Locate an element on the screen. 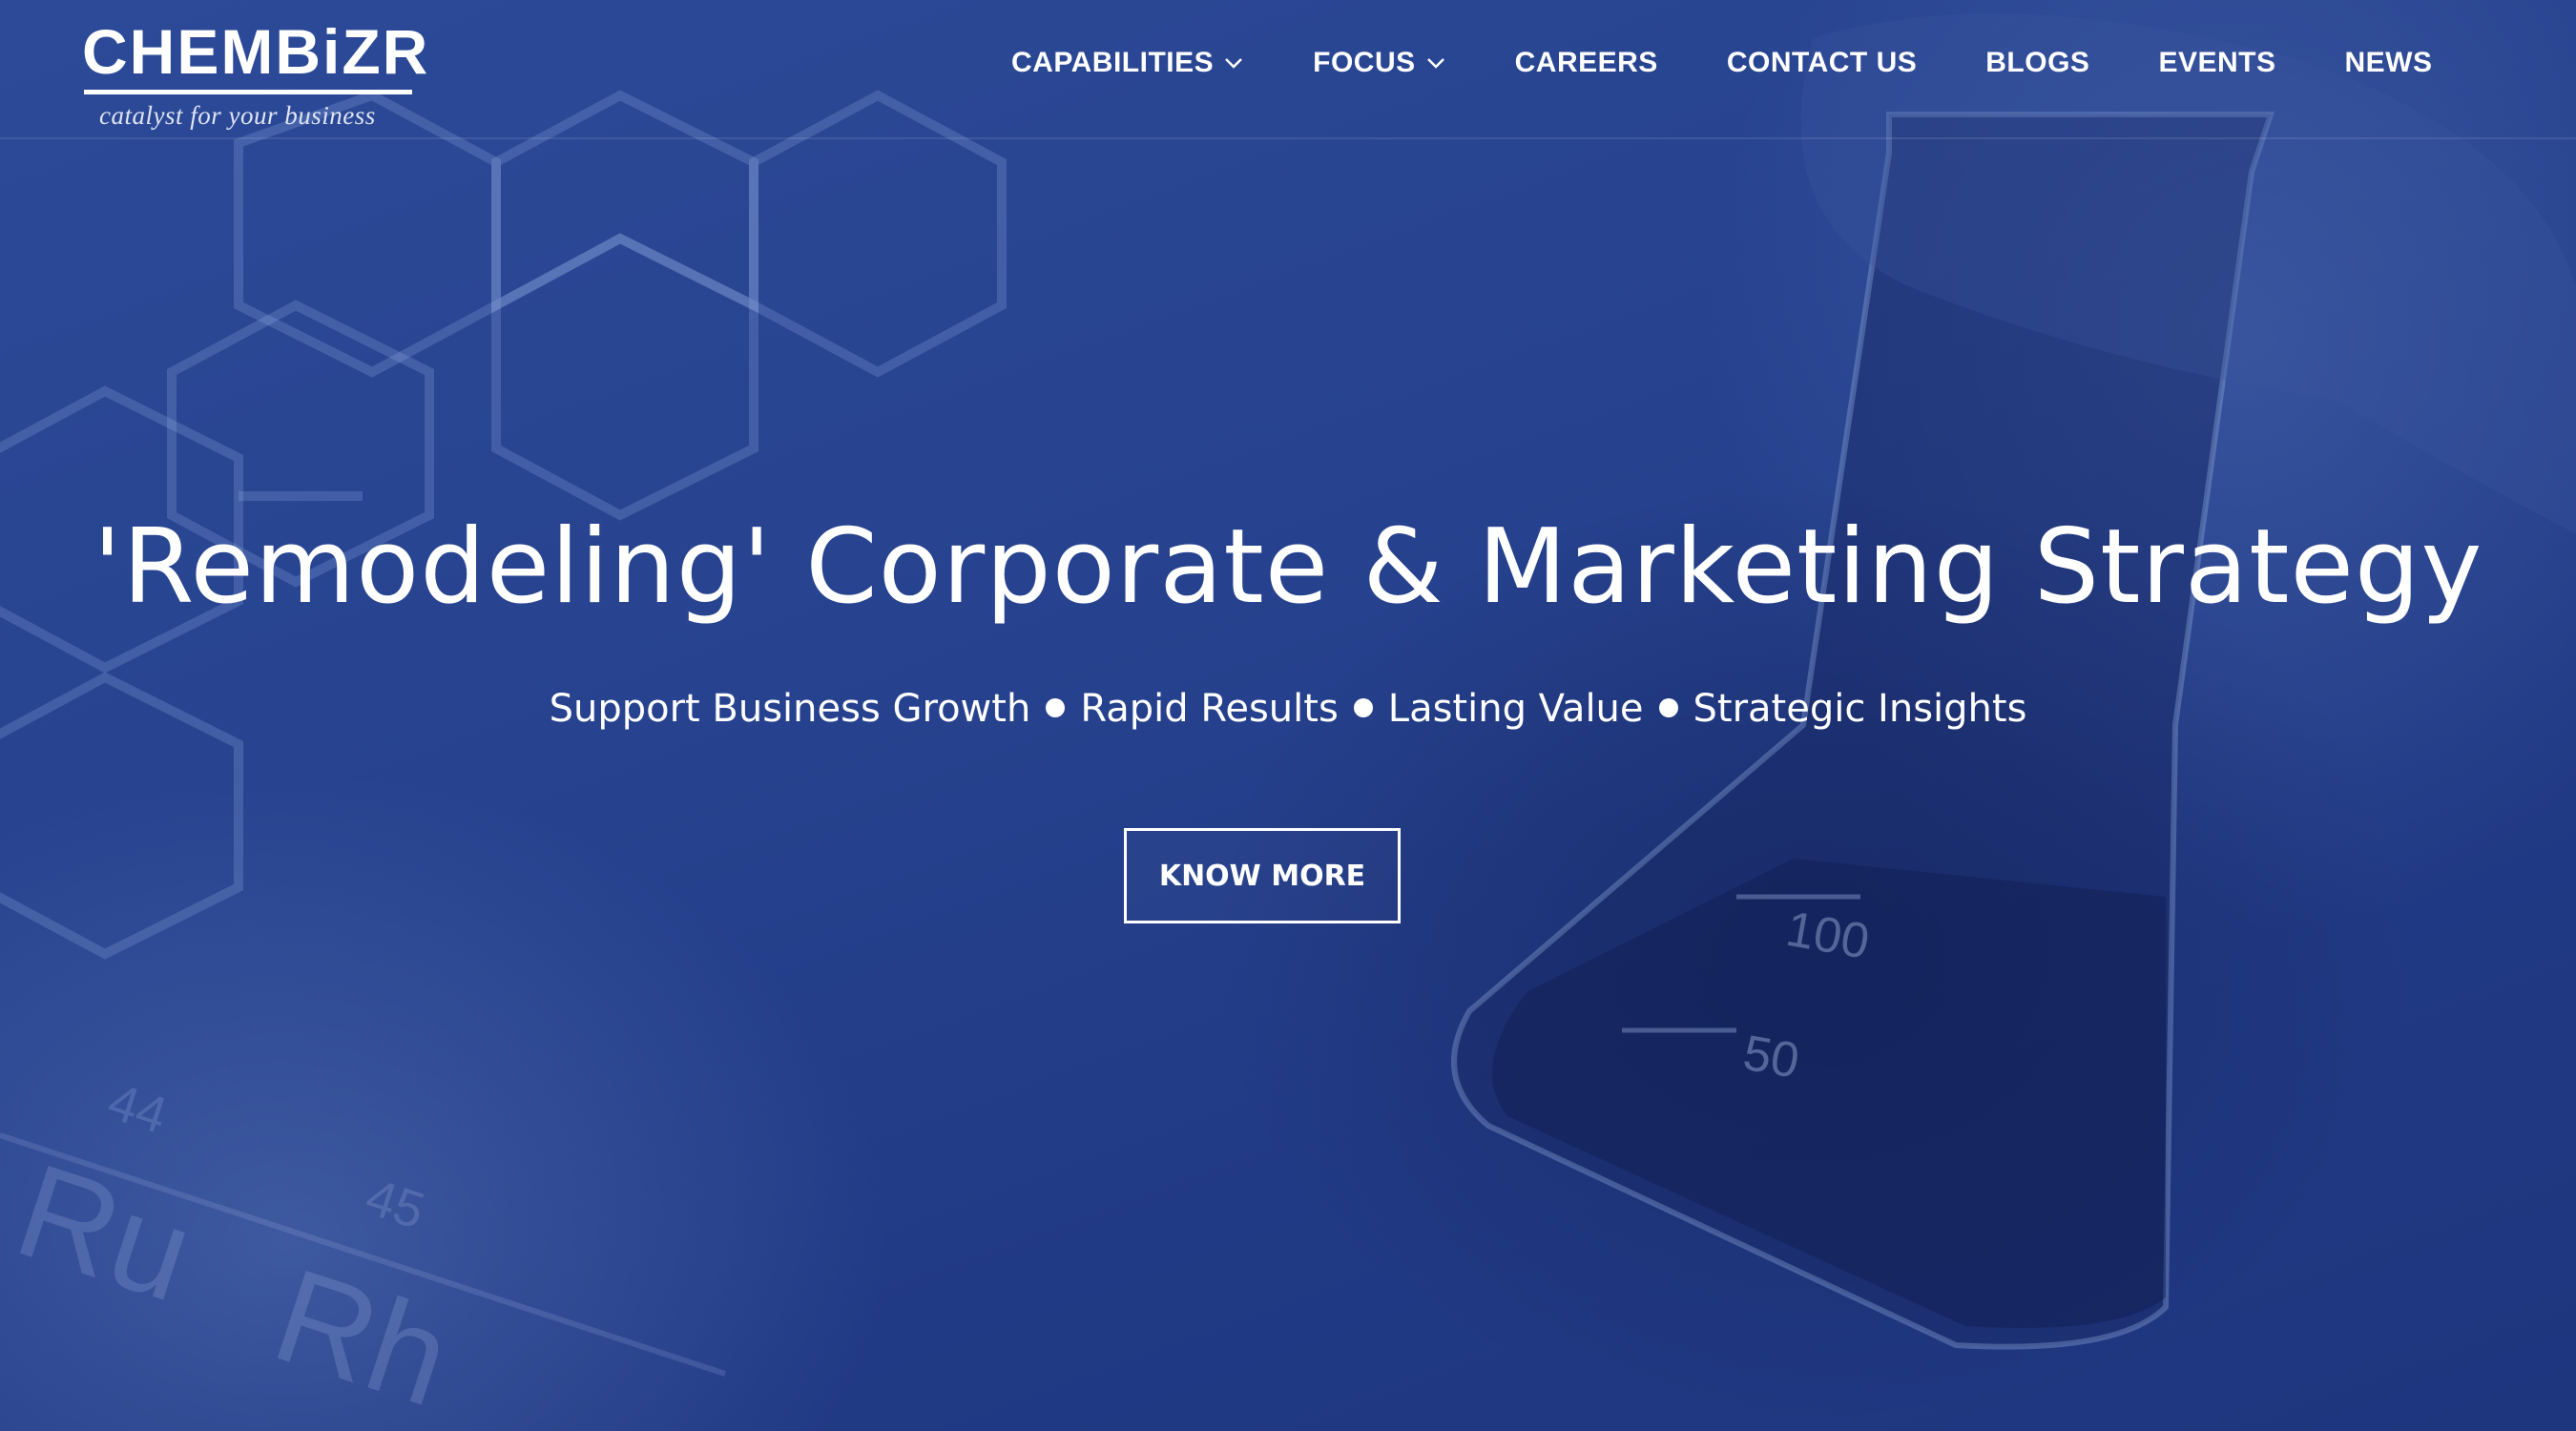  flask-marking-50: 50 is located at coordinates (1771, 1058).